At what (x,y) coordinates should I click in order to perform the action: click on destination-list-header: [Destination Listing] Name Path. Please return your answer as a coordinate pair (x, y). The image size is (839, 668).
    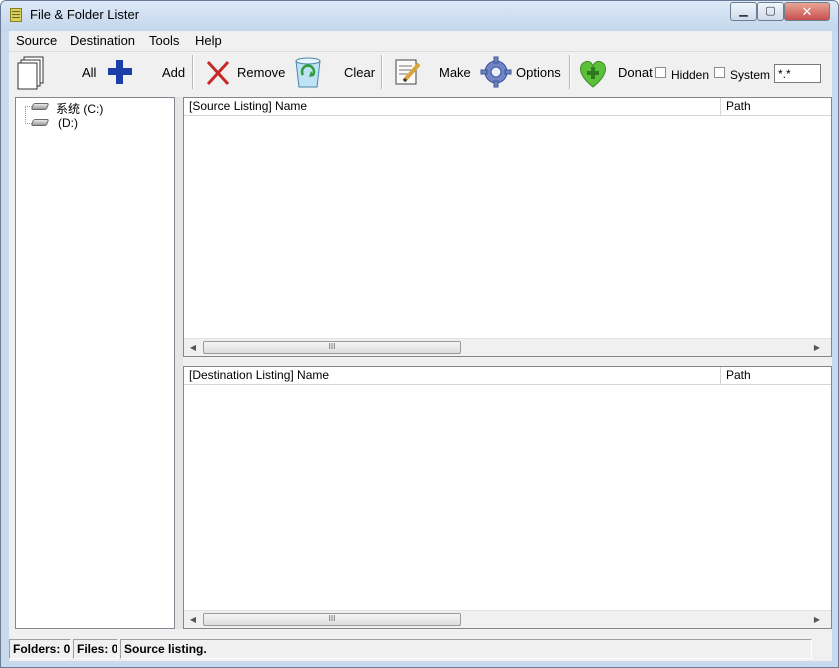
    Looking at the image, I should click on (507, 376).